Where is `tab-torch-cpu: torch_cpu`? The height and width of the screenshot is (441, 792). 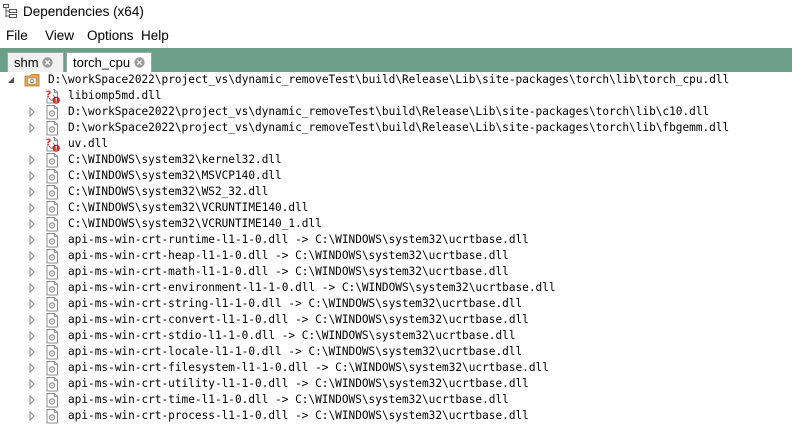
tab-torch-cpu: torch_cpu is located at coordinates (109, 62).